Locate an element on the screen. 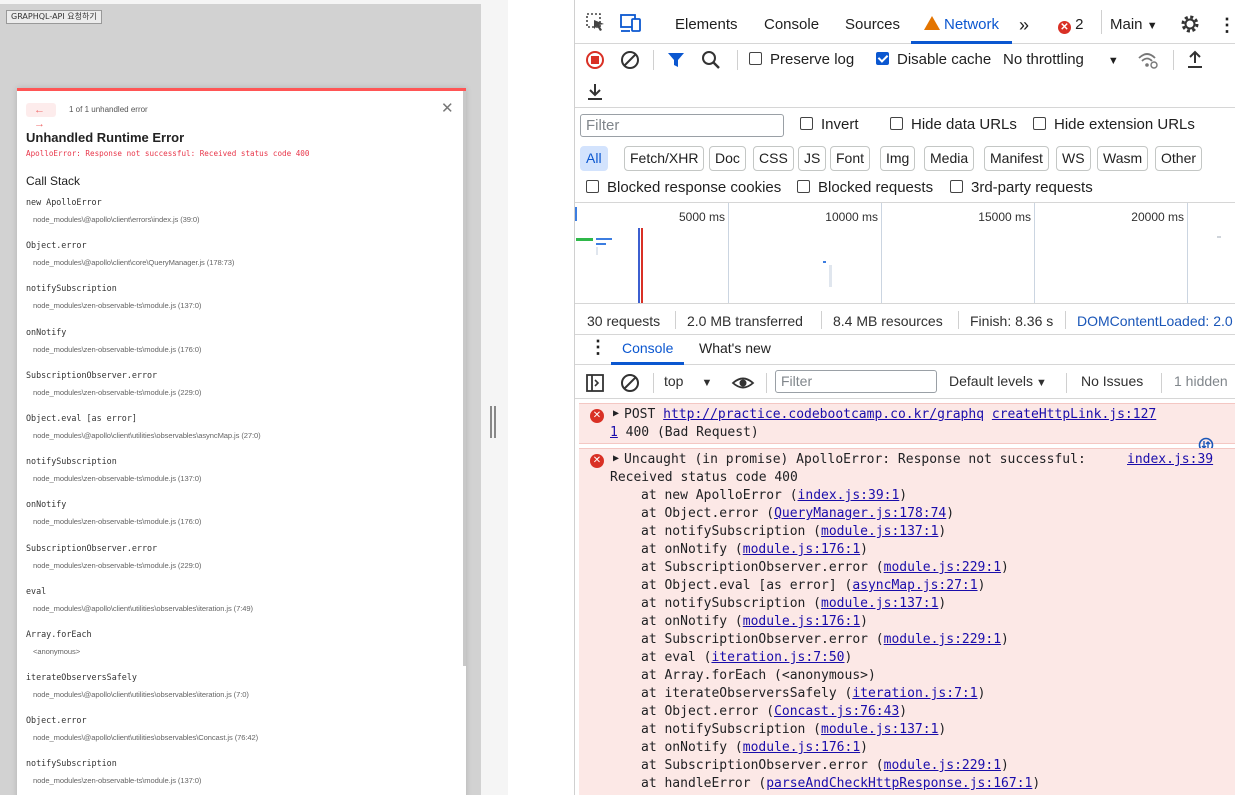 Image resolution: width=1235 pixels, height=795 pixels. log-levels-select: Default levels ▼ is located at coordinates (998, 381).